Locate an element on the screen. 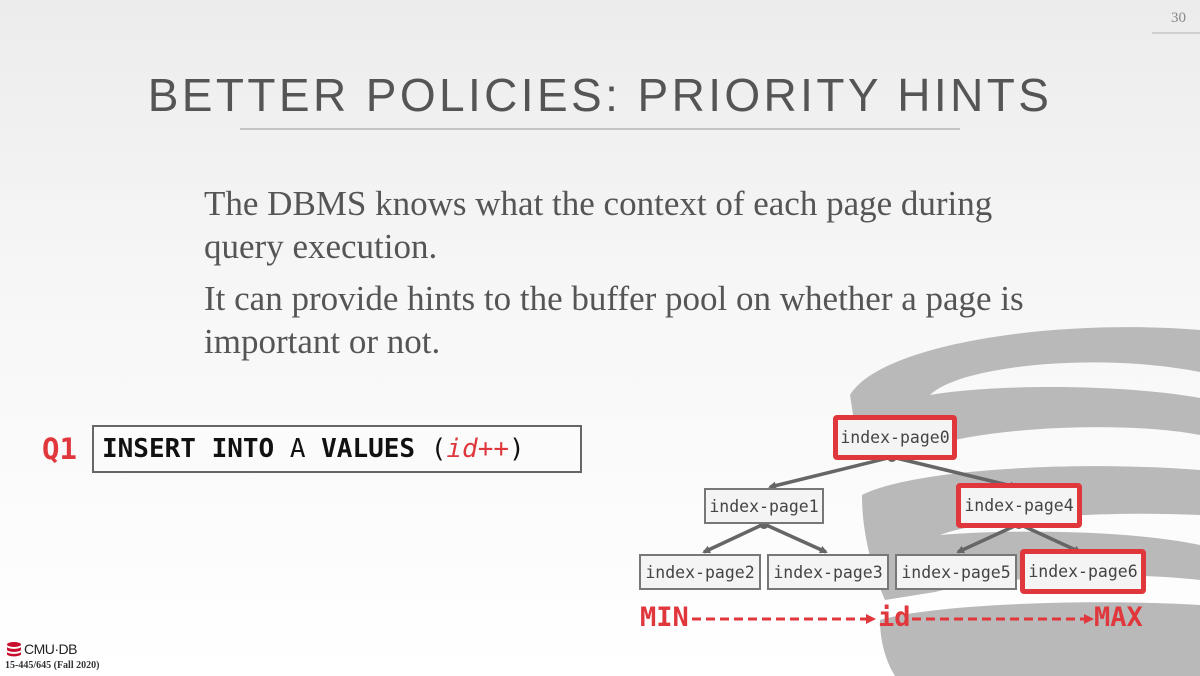  tree-node-label: index-page3 is located at coordinates (828, 572).